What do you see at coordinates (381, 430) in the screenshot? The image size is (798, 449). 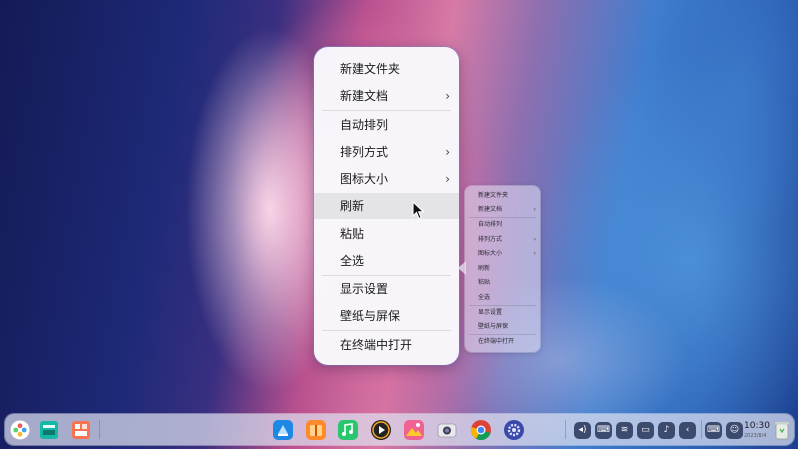 I see `video-player-icon` at bounding box center [381, 430].